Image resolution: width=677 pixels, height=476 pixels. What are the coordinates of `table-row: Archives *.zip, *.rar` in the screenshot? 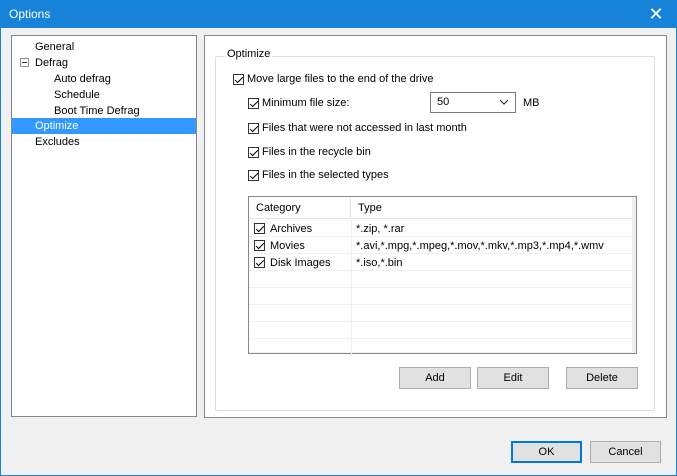 It's located at (442, 228).